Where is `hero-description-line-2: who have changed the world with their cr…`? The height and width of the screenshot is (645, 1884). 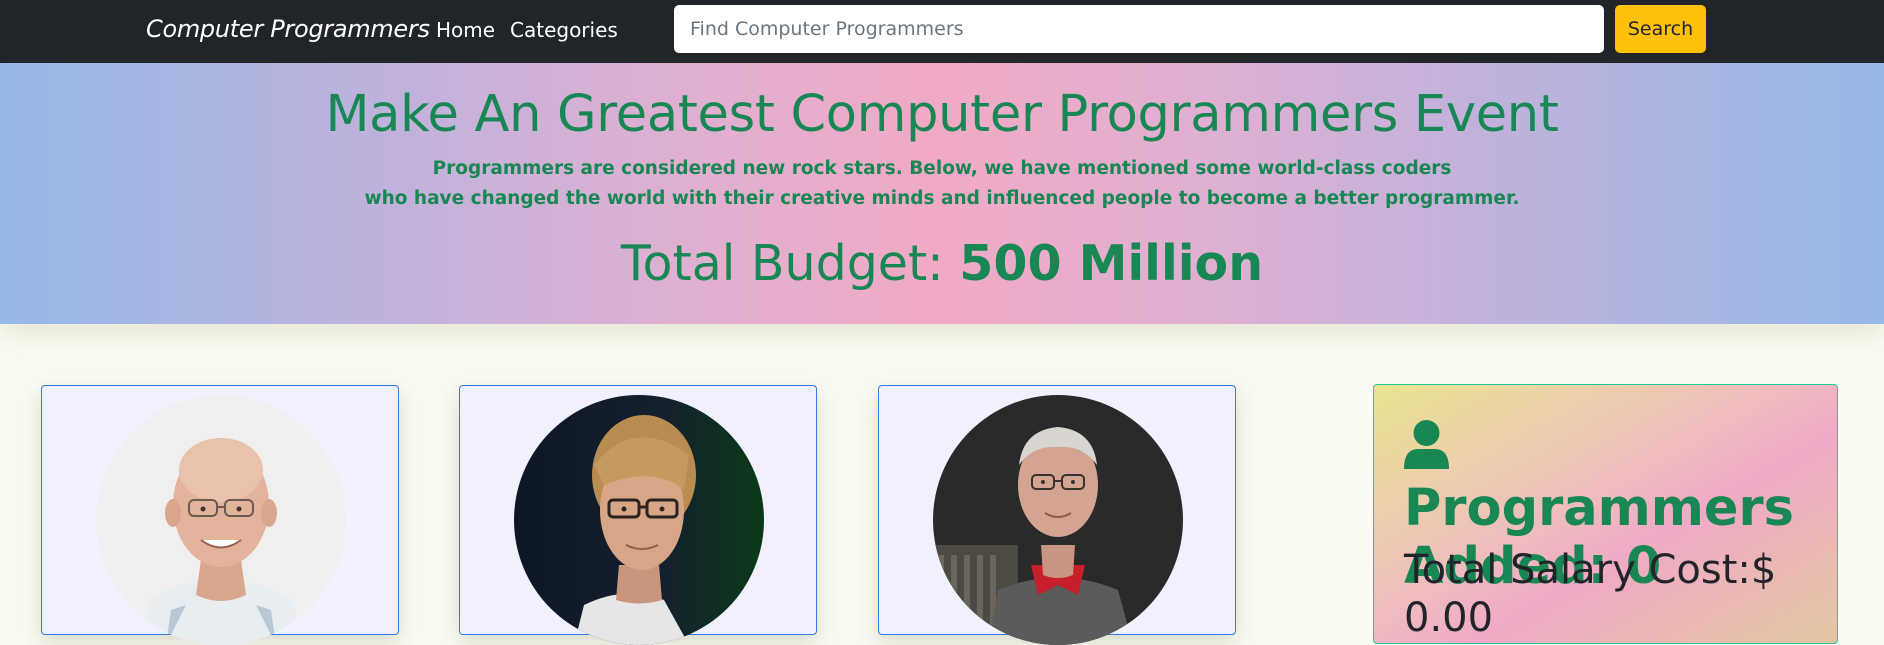 hero-description-line-2: who have changed the world with their cr… is located at coordinates (942, 198).